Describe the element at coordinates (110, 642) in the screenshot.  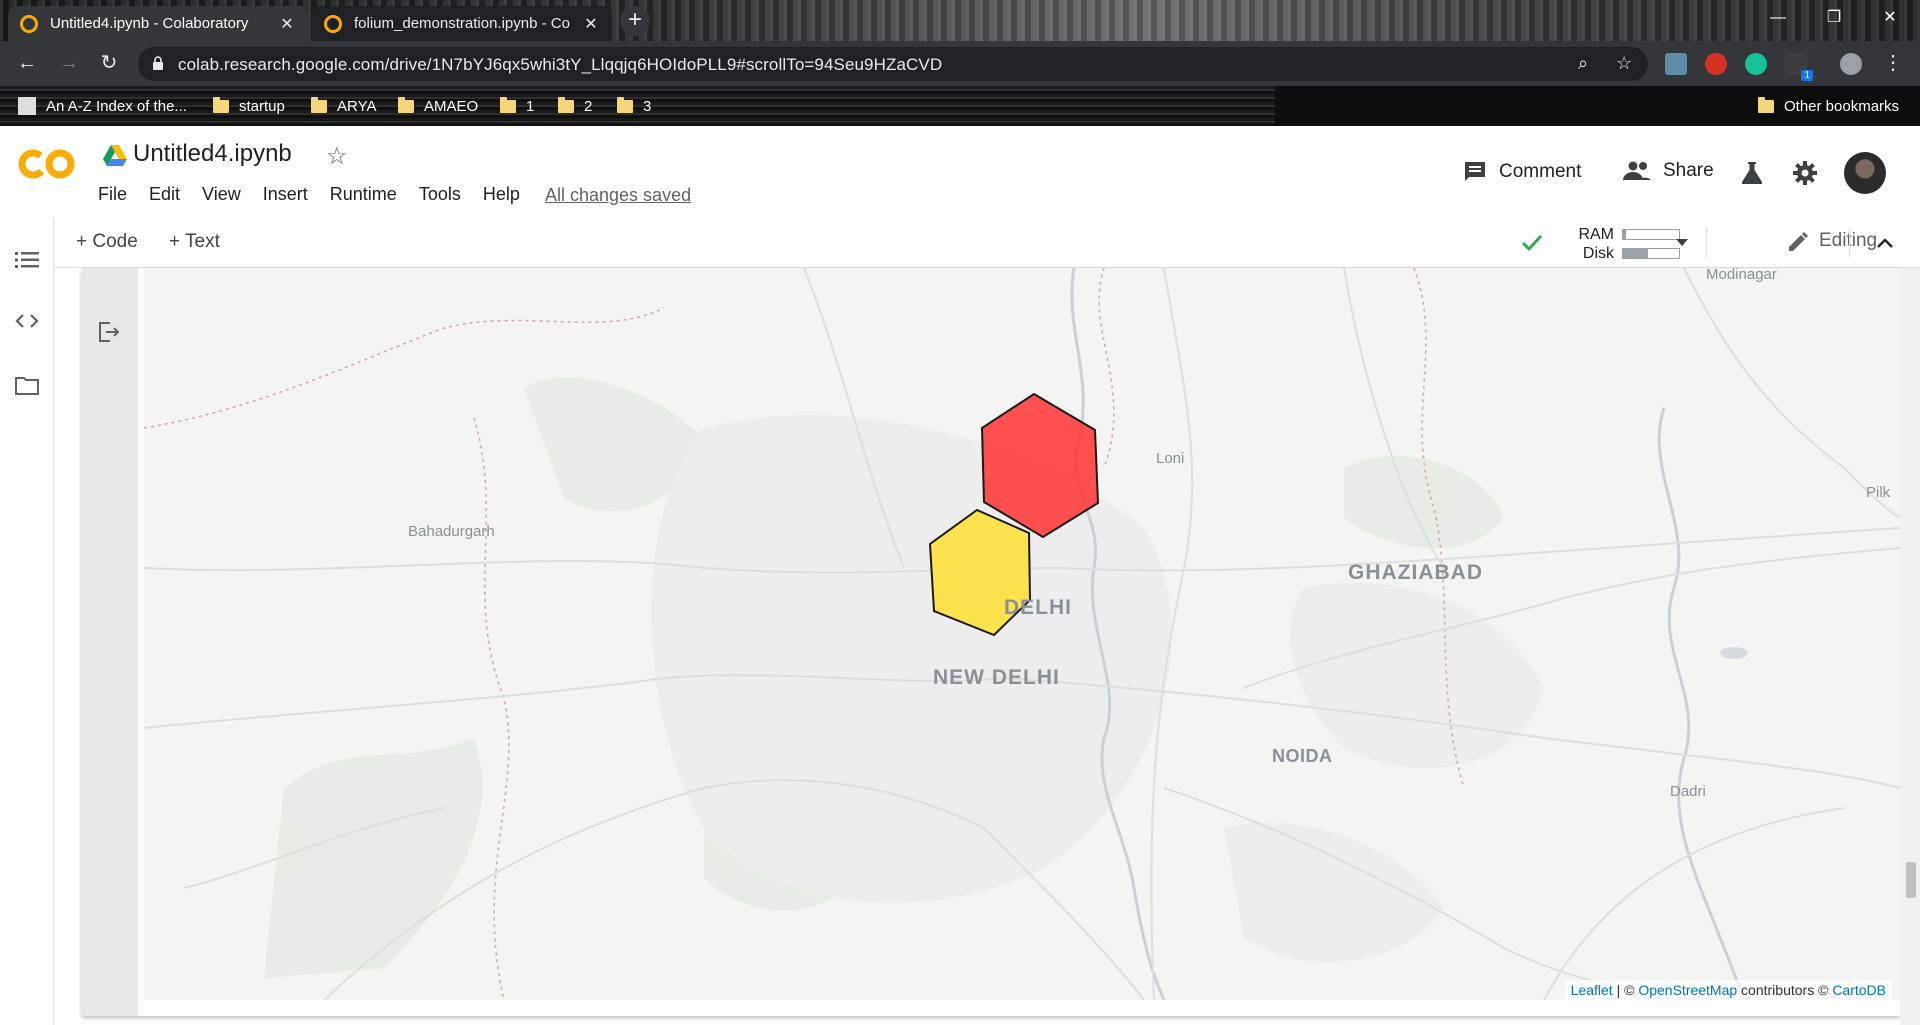
I see `cell-gutter` at that location.